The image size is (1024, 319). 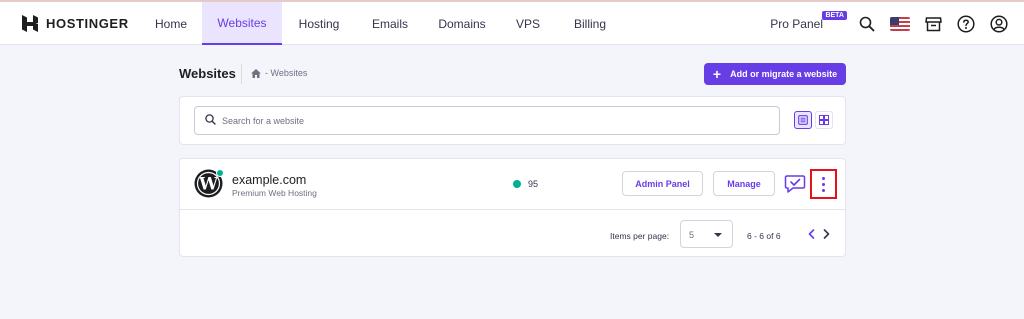 What do you see at coordinates (784, 74) in the screenshot?
I see `add-website-label: Add or migrate a website` at bounding box center [784, 74].